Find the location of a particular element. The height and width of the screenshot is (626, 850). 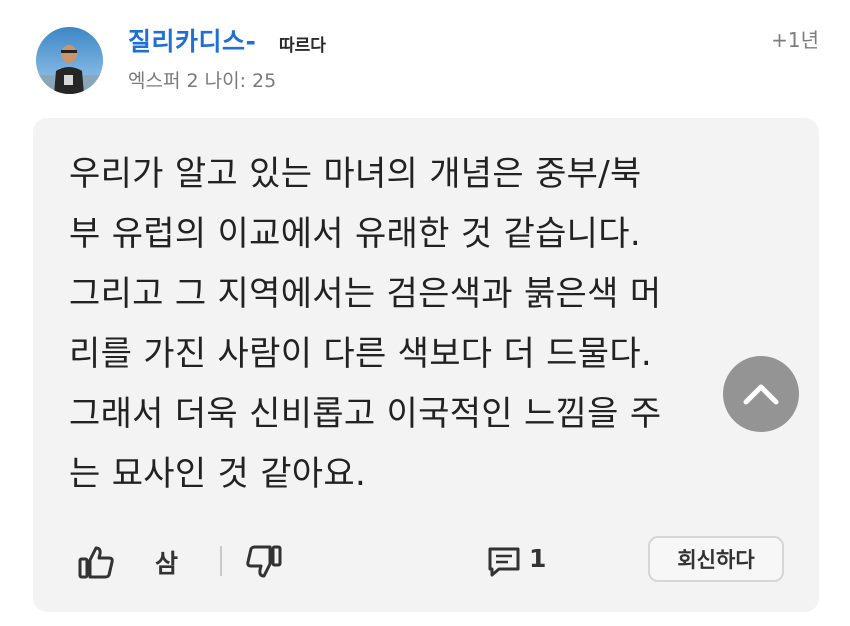

chevron-up-icon is located at coordinates (761, 394).